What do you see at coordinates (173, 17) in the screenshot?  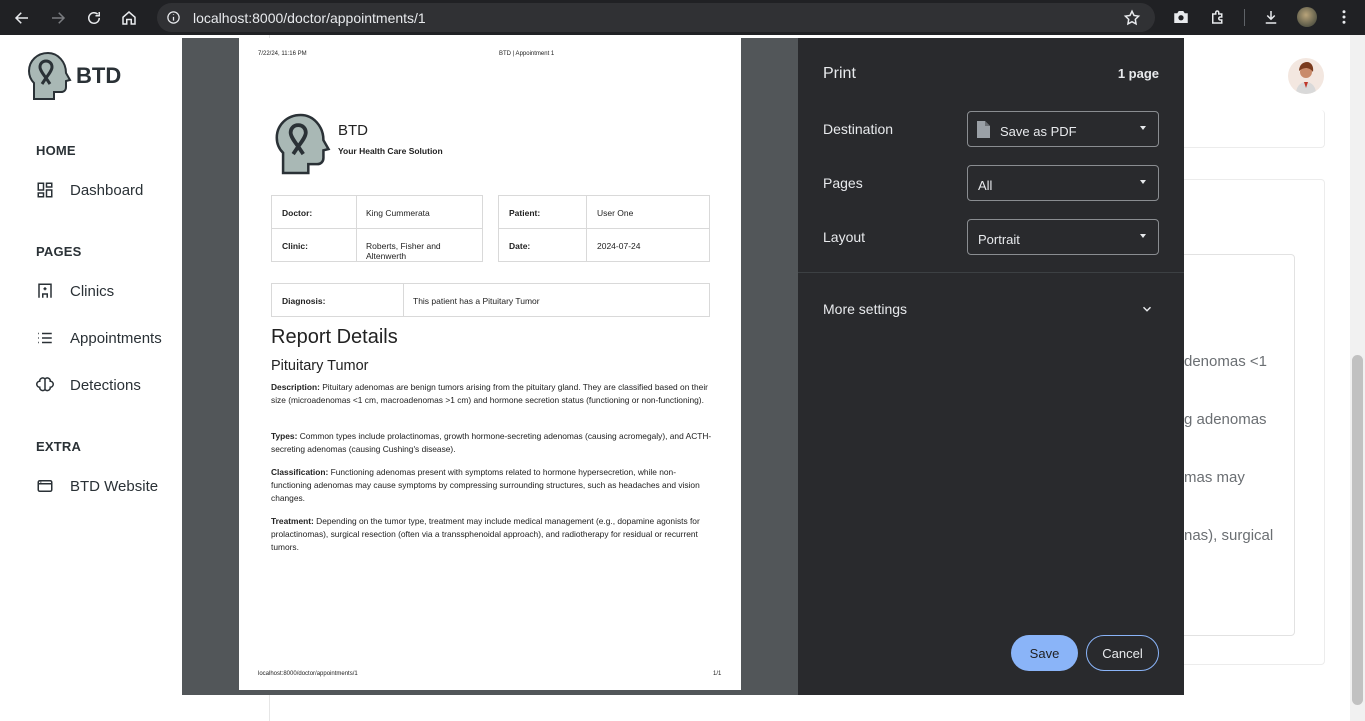 I see `site-info-icon` at bounding box center [173, 17].